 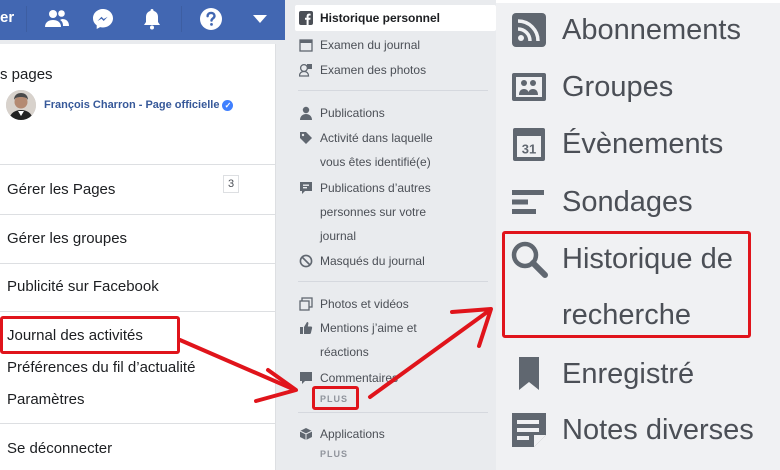 I want to click on sidebar-item-label-continued: réactions, so click(x=344, y=352).